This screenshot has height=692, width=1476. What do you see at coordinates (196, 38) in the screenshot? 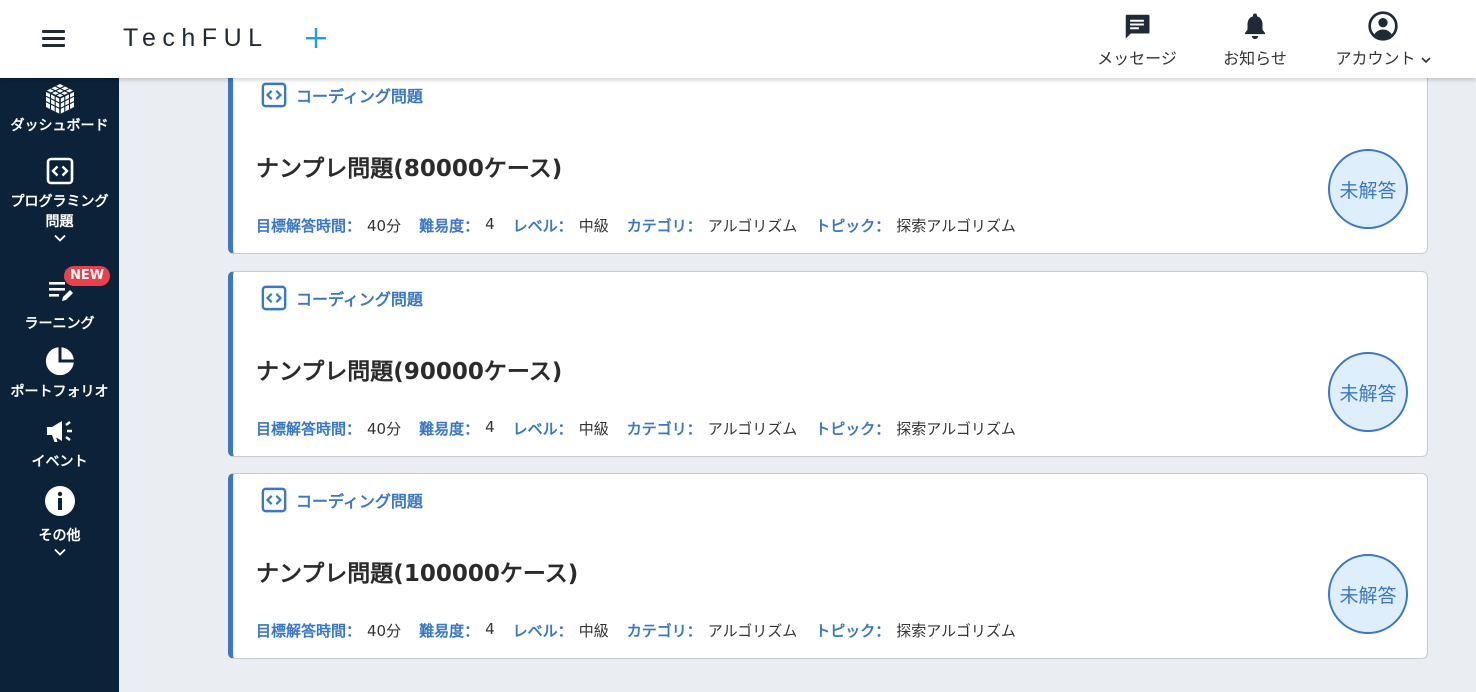
I see `app-logo: TechFUL` at bounding box center [196, 38].